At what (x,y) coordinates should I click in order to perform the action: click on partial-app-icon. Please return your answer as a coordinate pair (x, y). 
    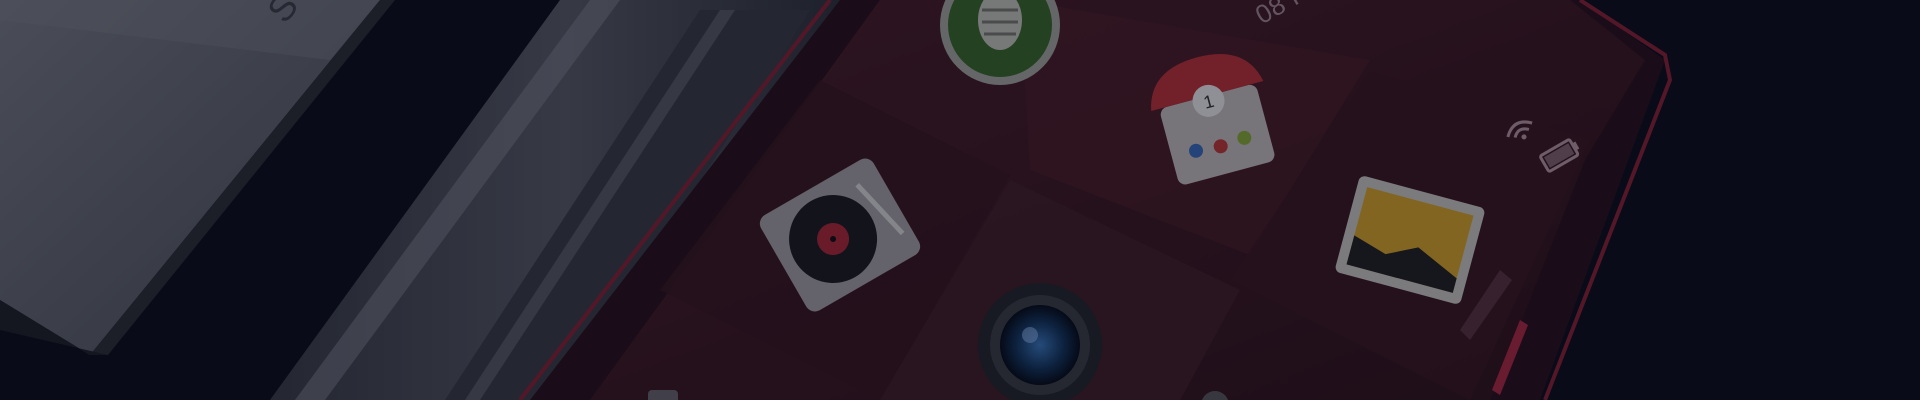
    Looking at the image, I should click on (663, 395).